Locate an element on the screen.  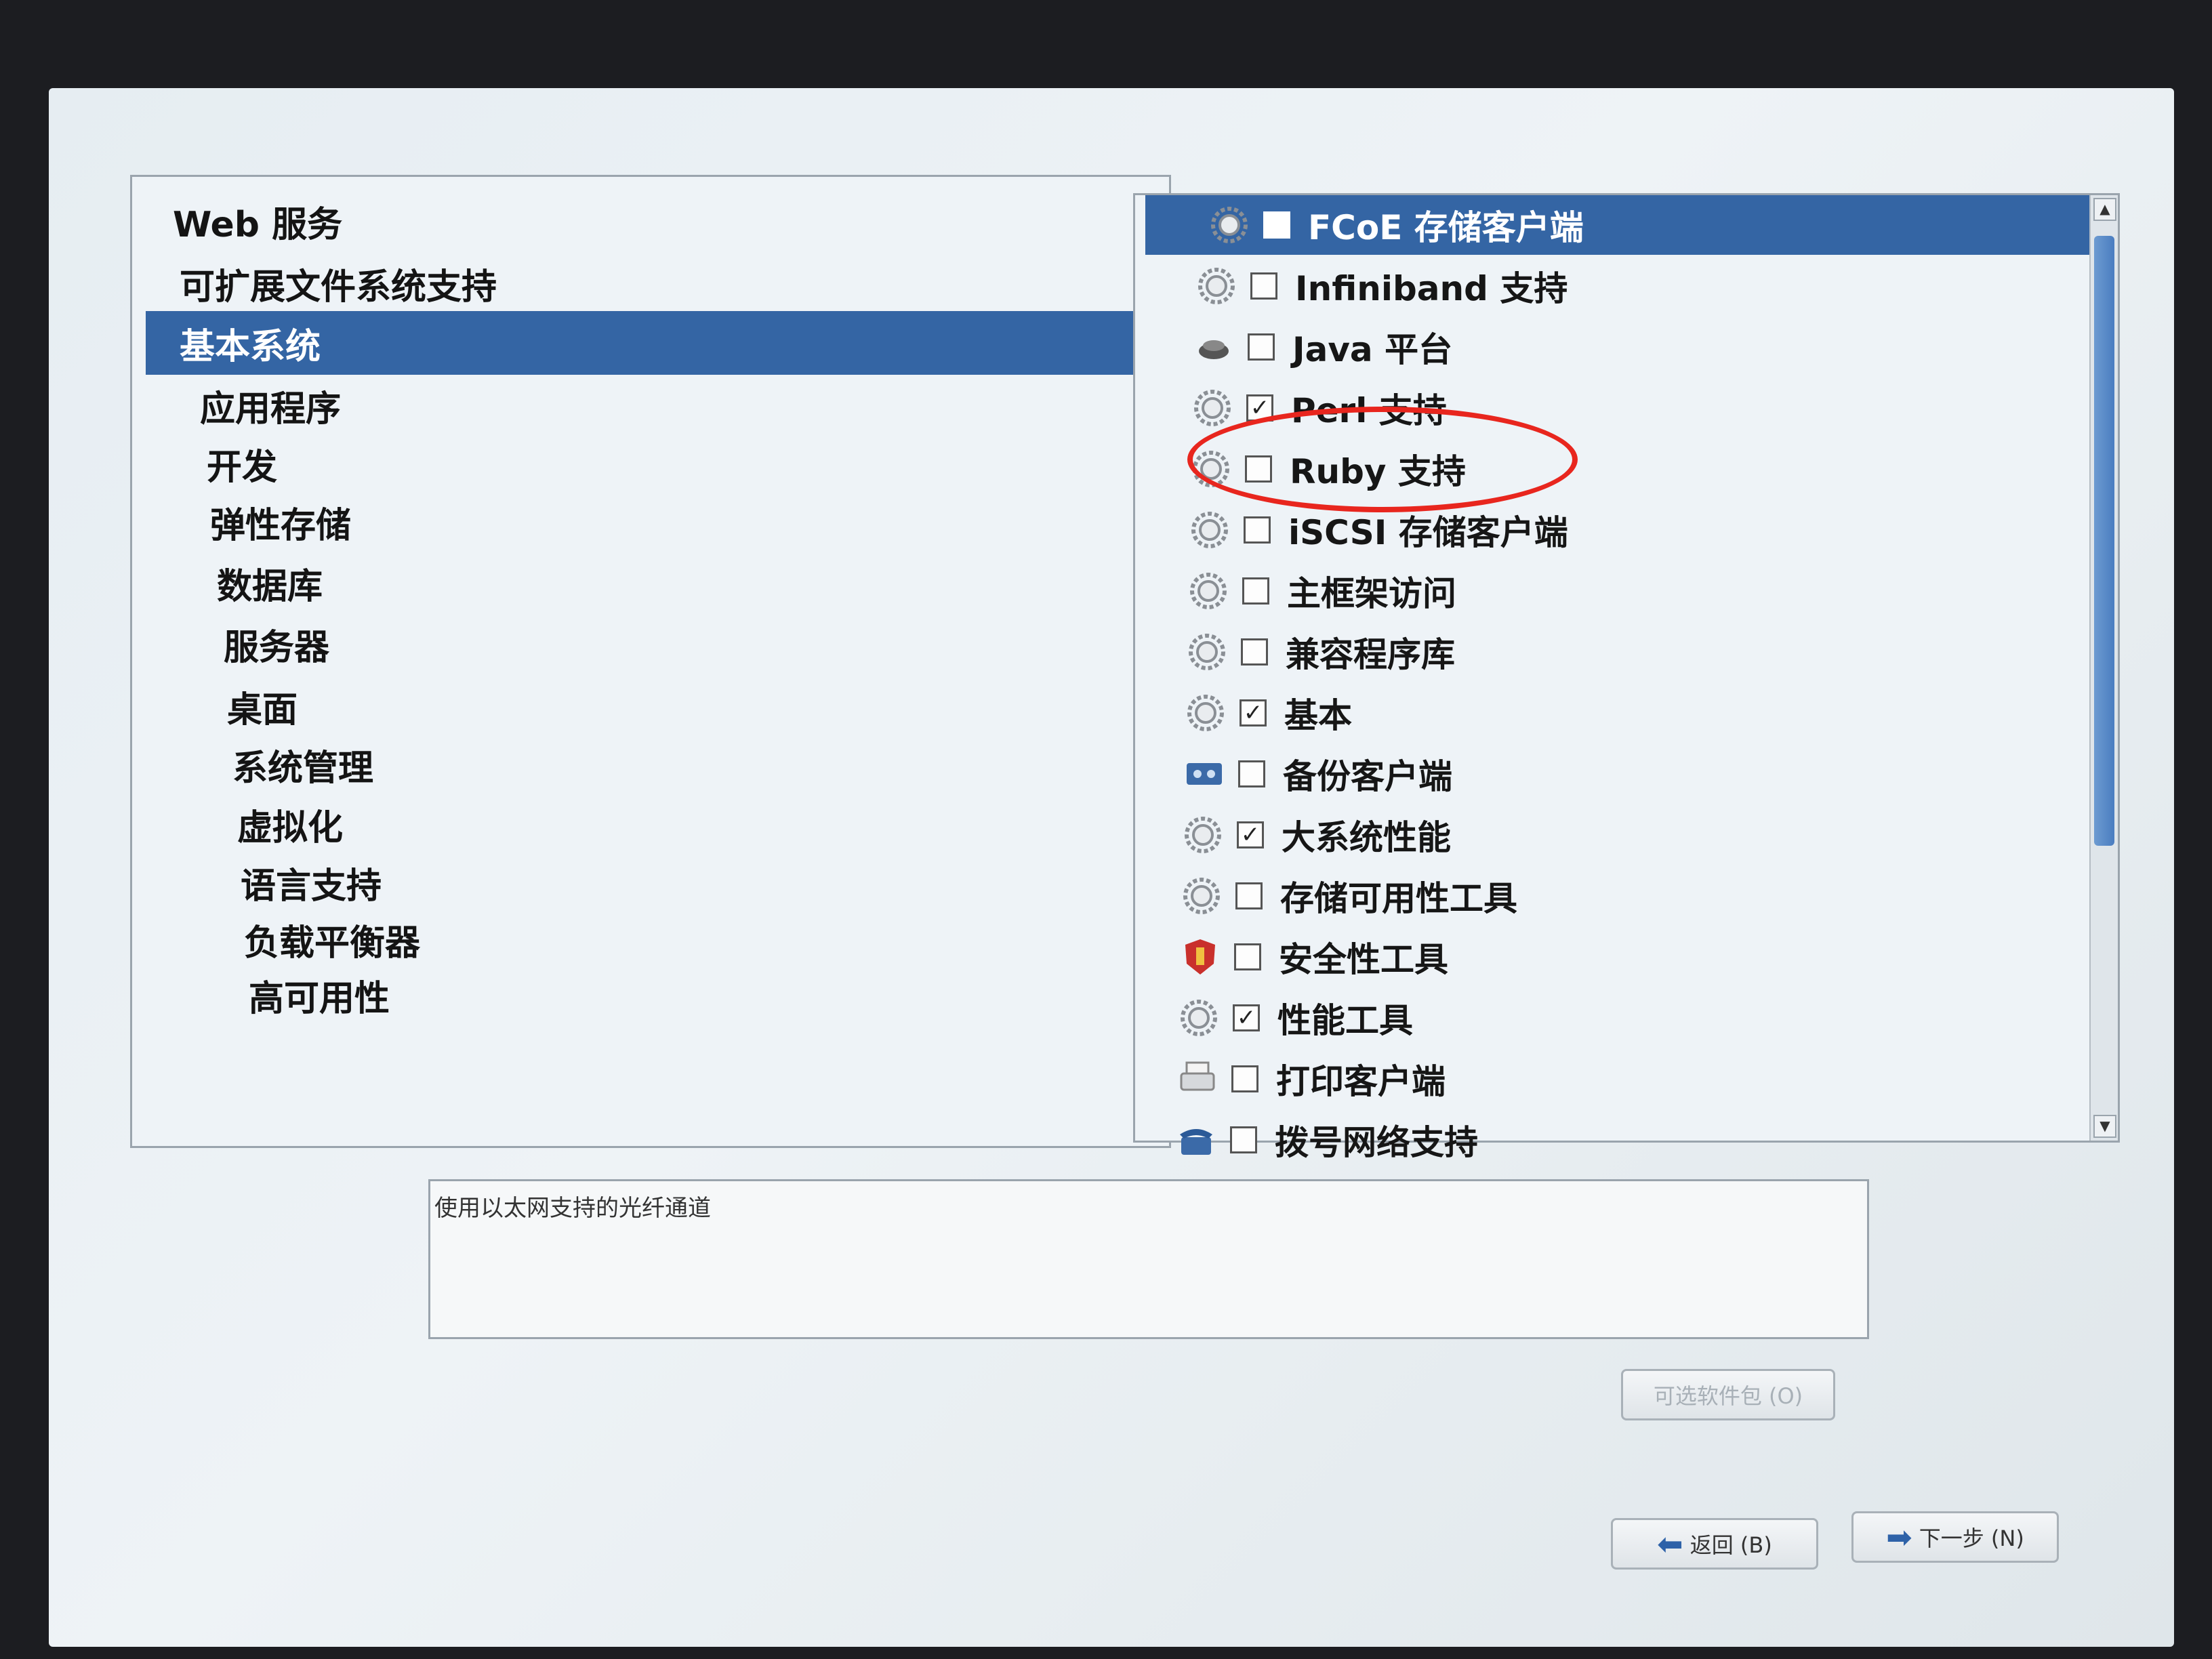
package-label: iSCSI 存储客户端 is located at coordinates (1428, 532).